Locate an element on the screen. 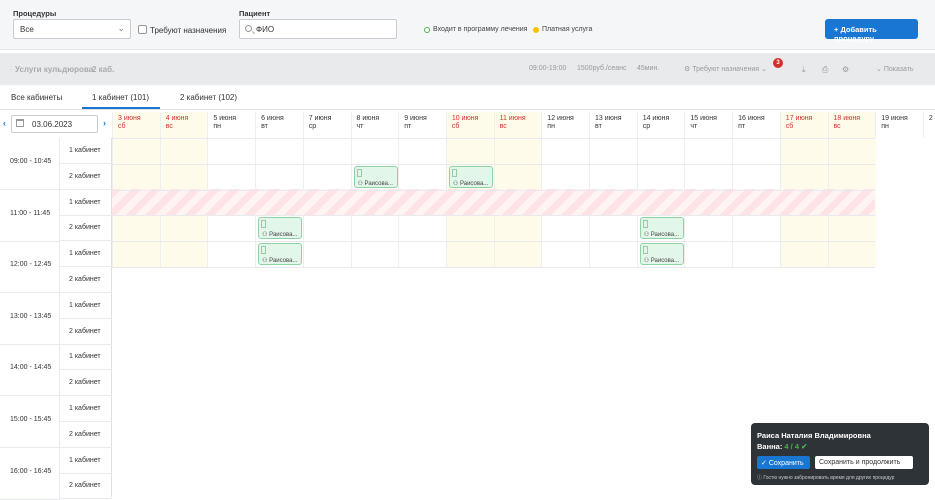  day-date: 10 июня is located at coordinates (465, 118).